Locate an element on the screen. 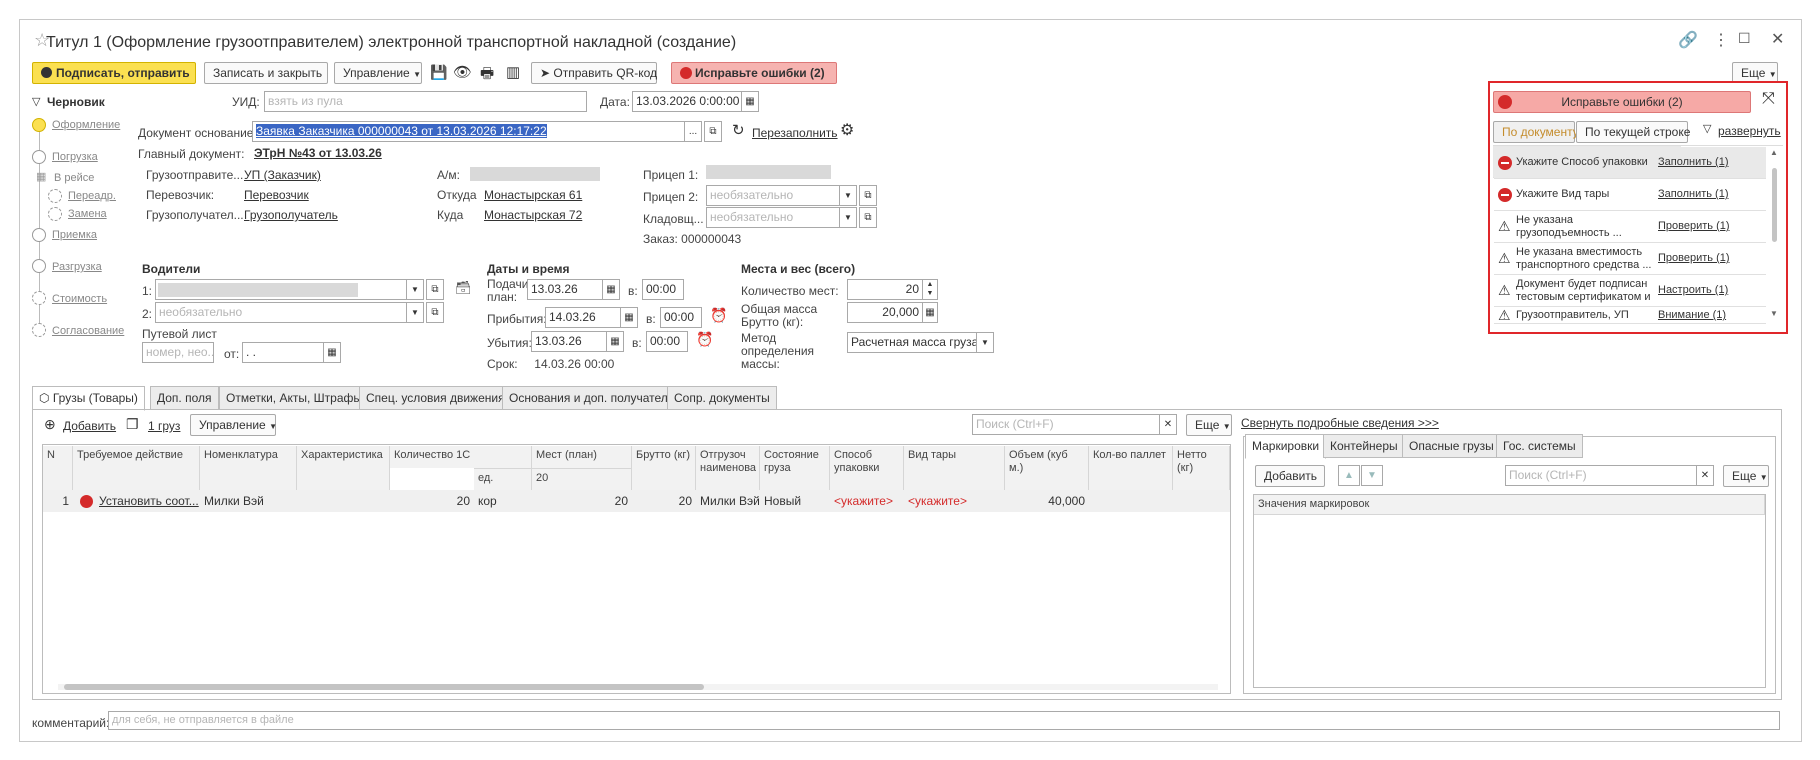 The image size is (1820, 760). step-3-label: В рейсе is located at coordinates (74, 178).